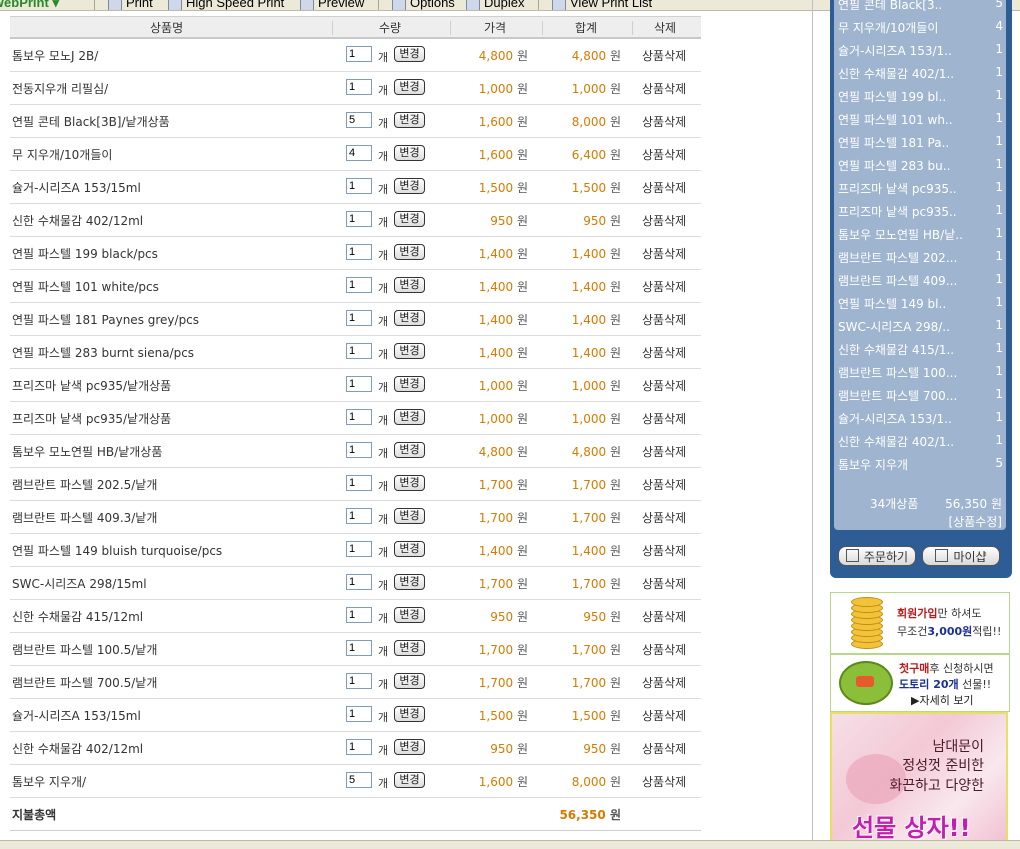  I want to click on details-link: ▶자세히 보기, so click(942, 700).